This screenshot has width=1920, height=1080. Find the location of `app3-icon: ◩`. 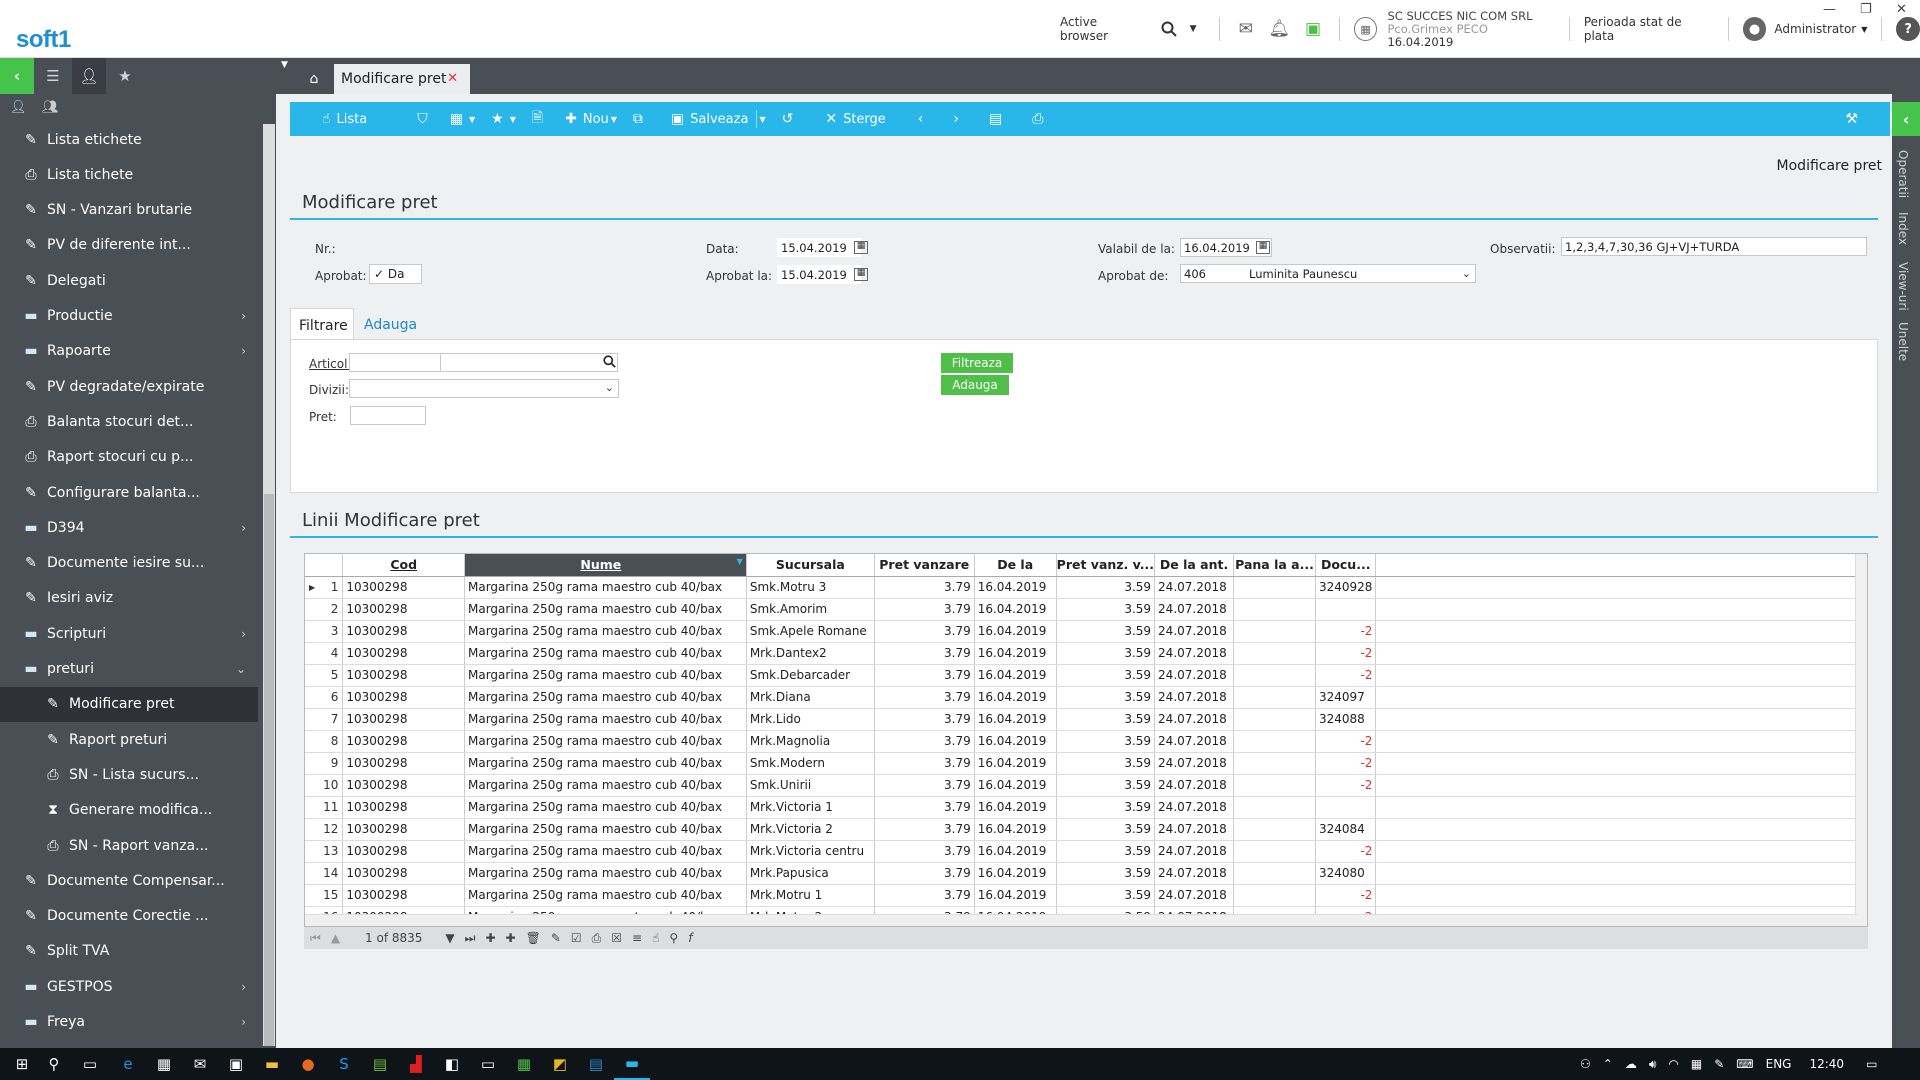

app3-icon: ◩ is located at coordinates (560, 1064).